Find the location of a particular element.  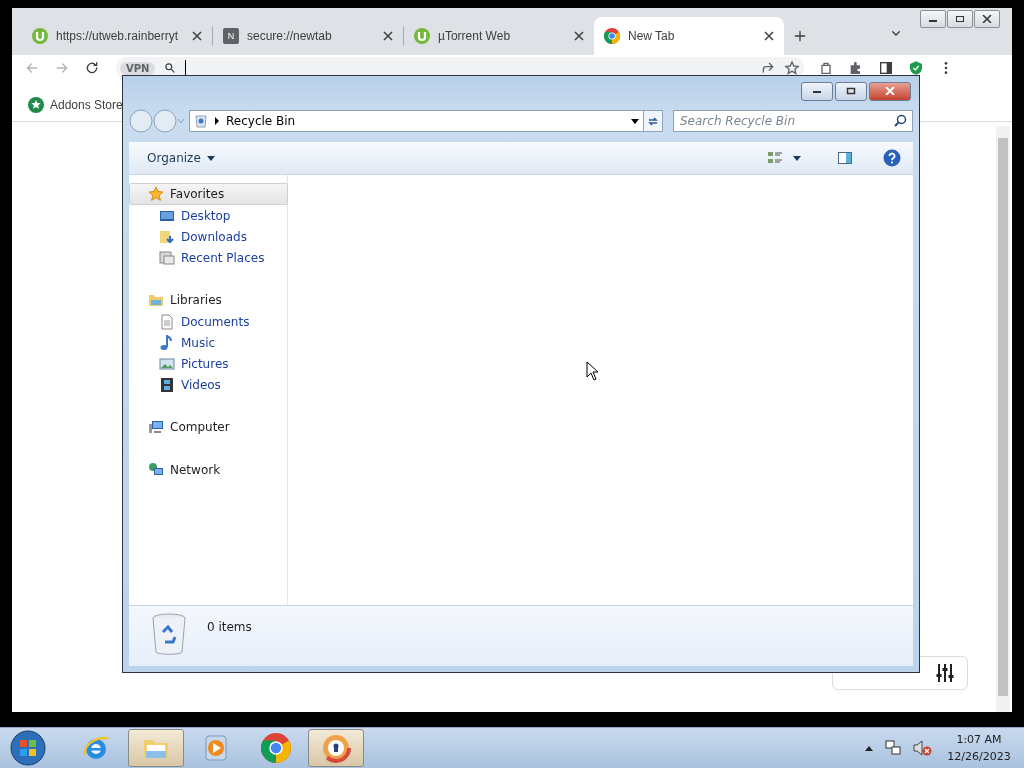

maximize-button is located at coordinates (851, 91).